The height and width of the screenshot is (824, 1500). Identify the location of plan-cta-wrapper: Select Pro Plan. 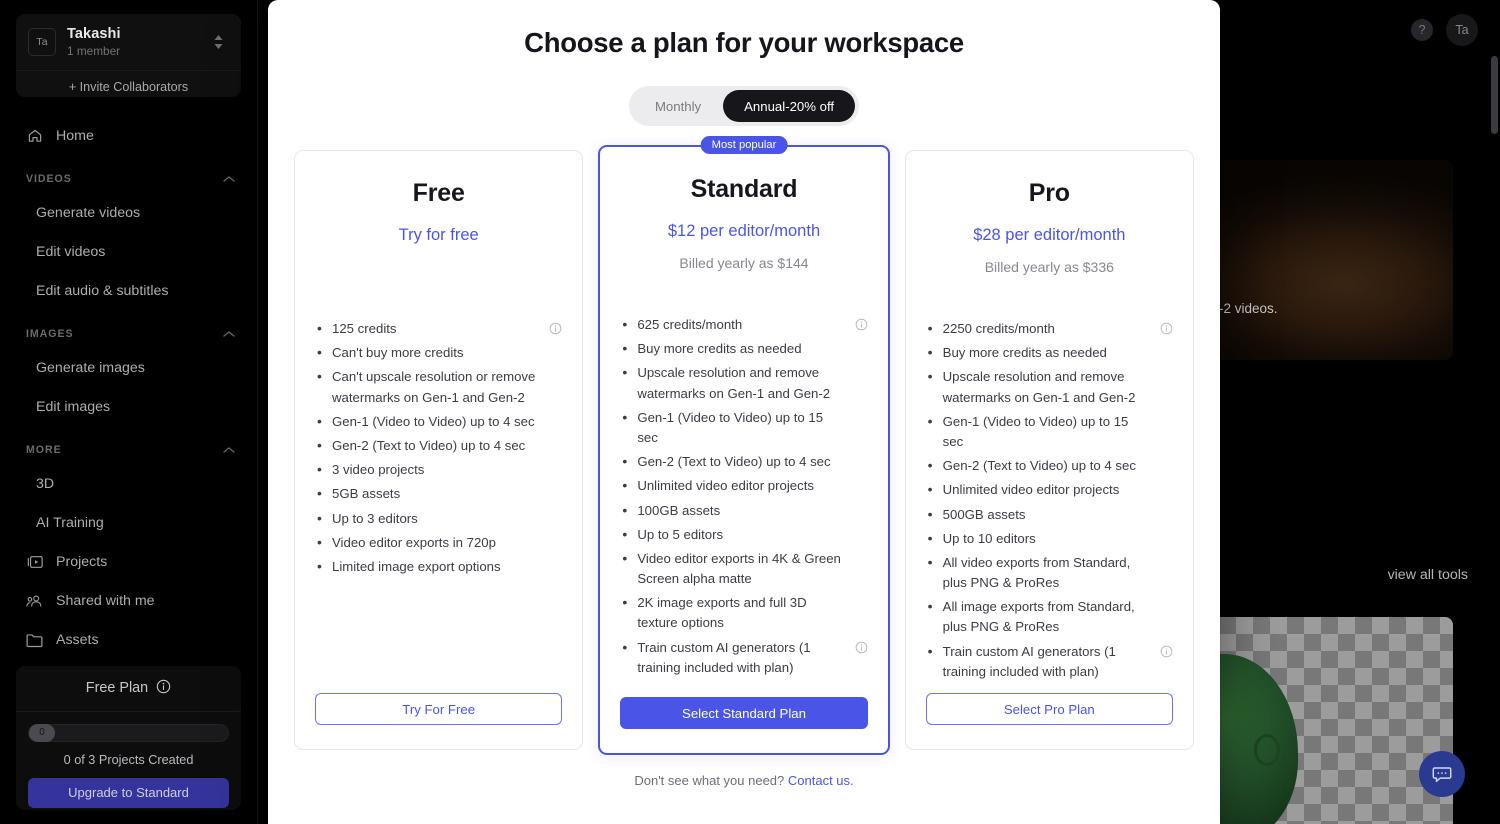
(1049, 709).